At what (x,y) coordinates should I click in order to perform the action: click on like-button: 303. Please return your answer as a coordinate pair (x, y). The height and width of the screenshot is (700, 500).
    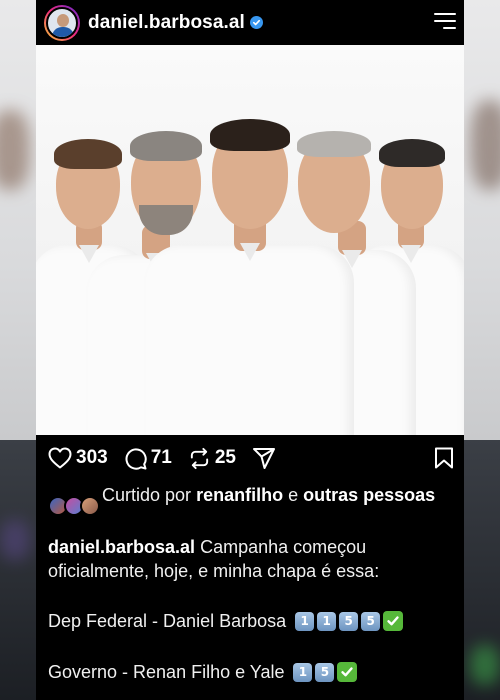
    Looking at the image, I should click on (78, 458).